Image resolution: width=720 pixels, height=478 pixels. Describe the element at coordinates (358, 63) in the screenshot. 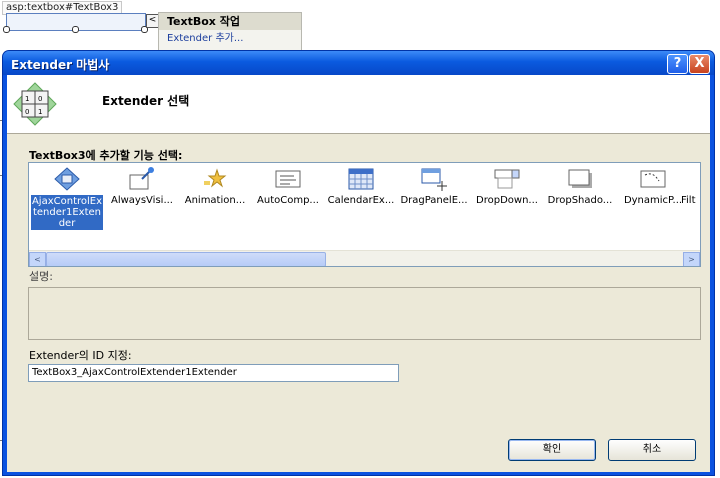

I see `title-bar: Extender 마법사 ? X` at that location.